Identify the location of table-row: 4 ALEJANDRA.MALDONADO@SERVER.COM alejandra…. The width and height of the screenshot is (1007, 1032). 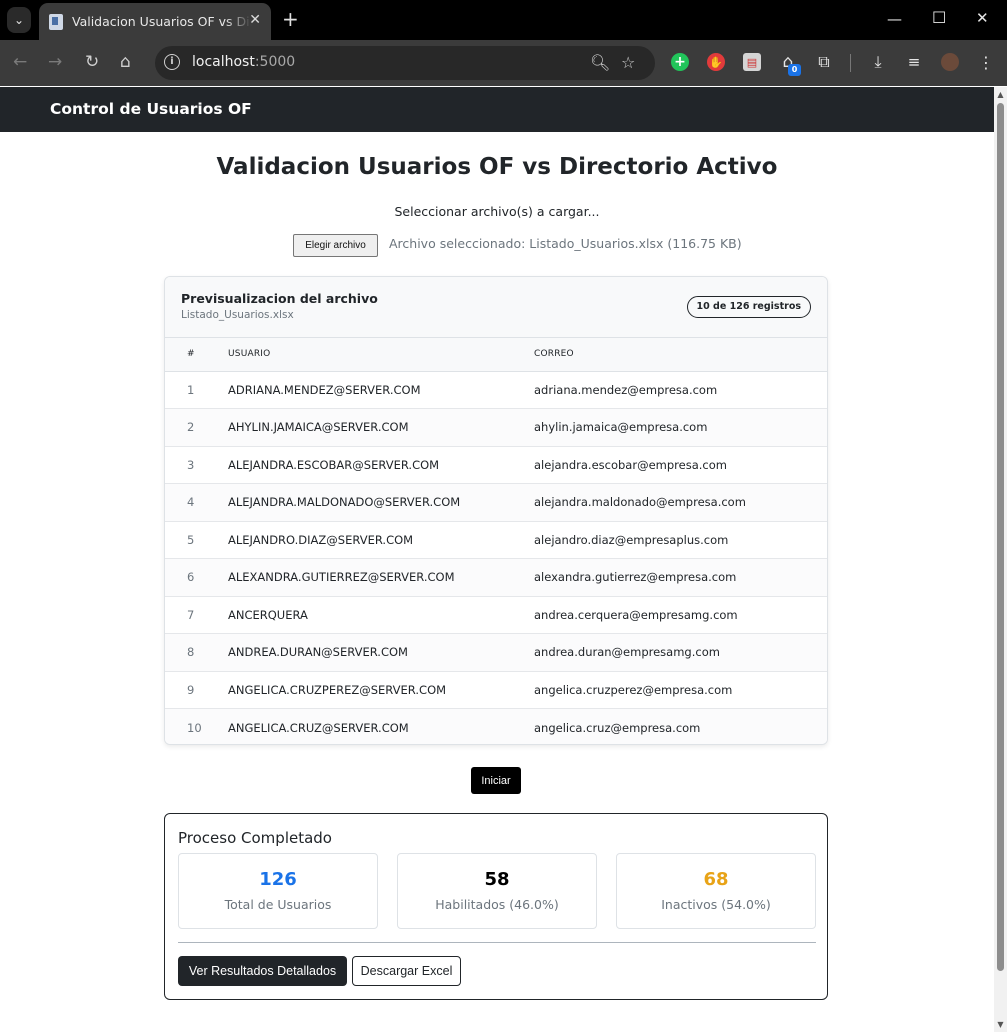
(496, 502).